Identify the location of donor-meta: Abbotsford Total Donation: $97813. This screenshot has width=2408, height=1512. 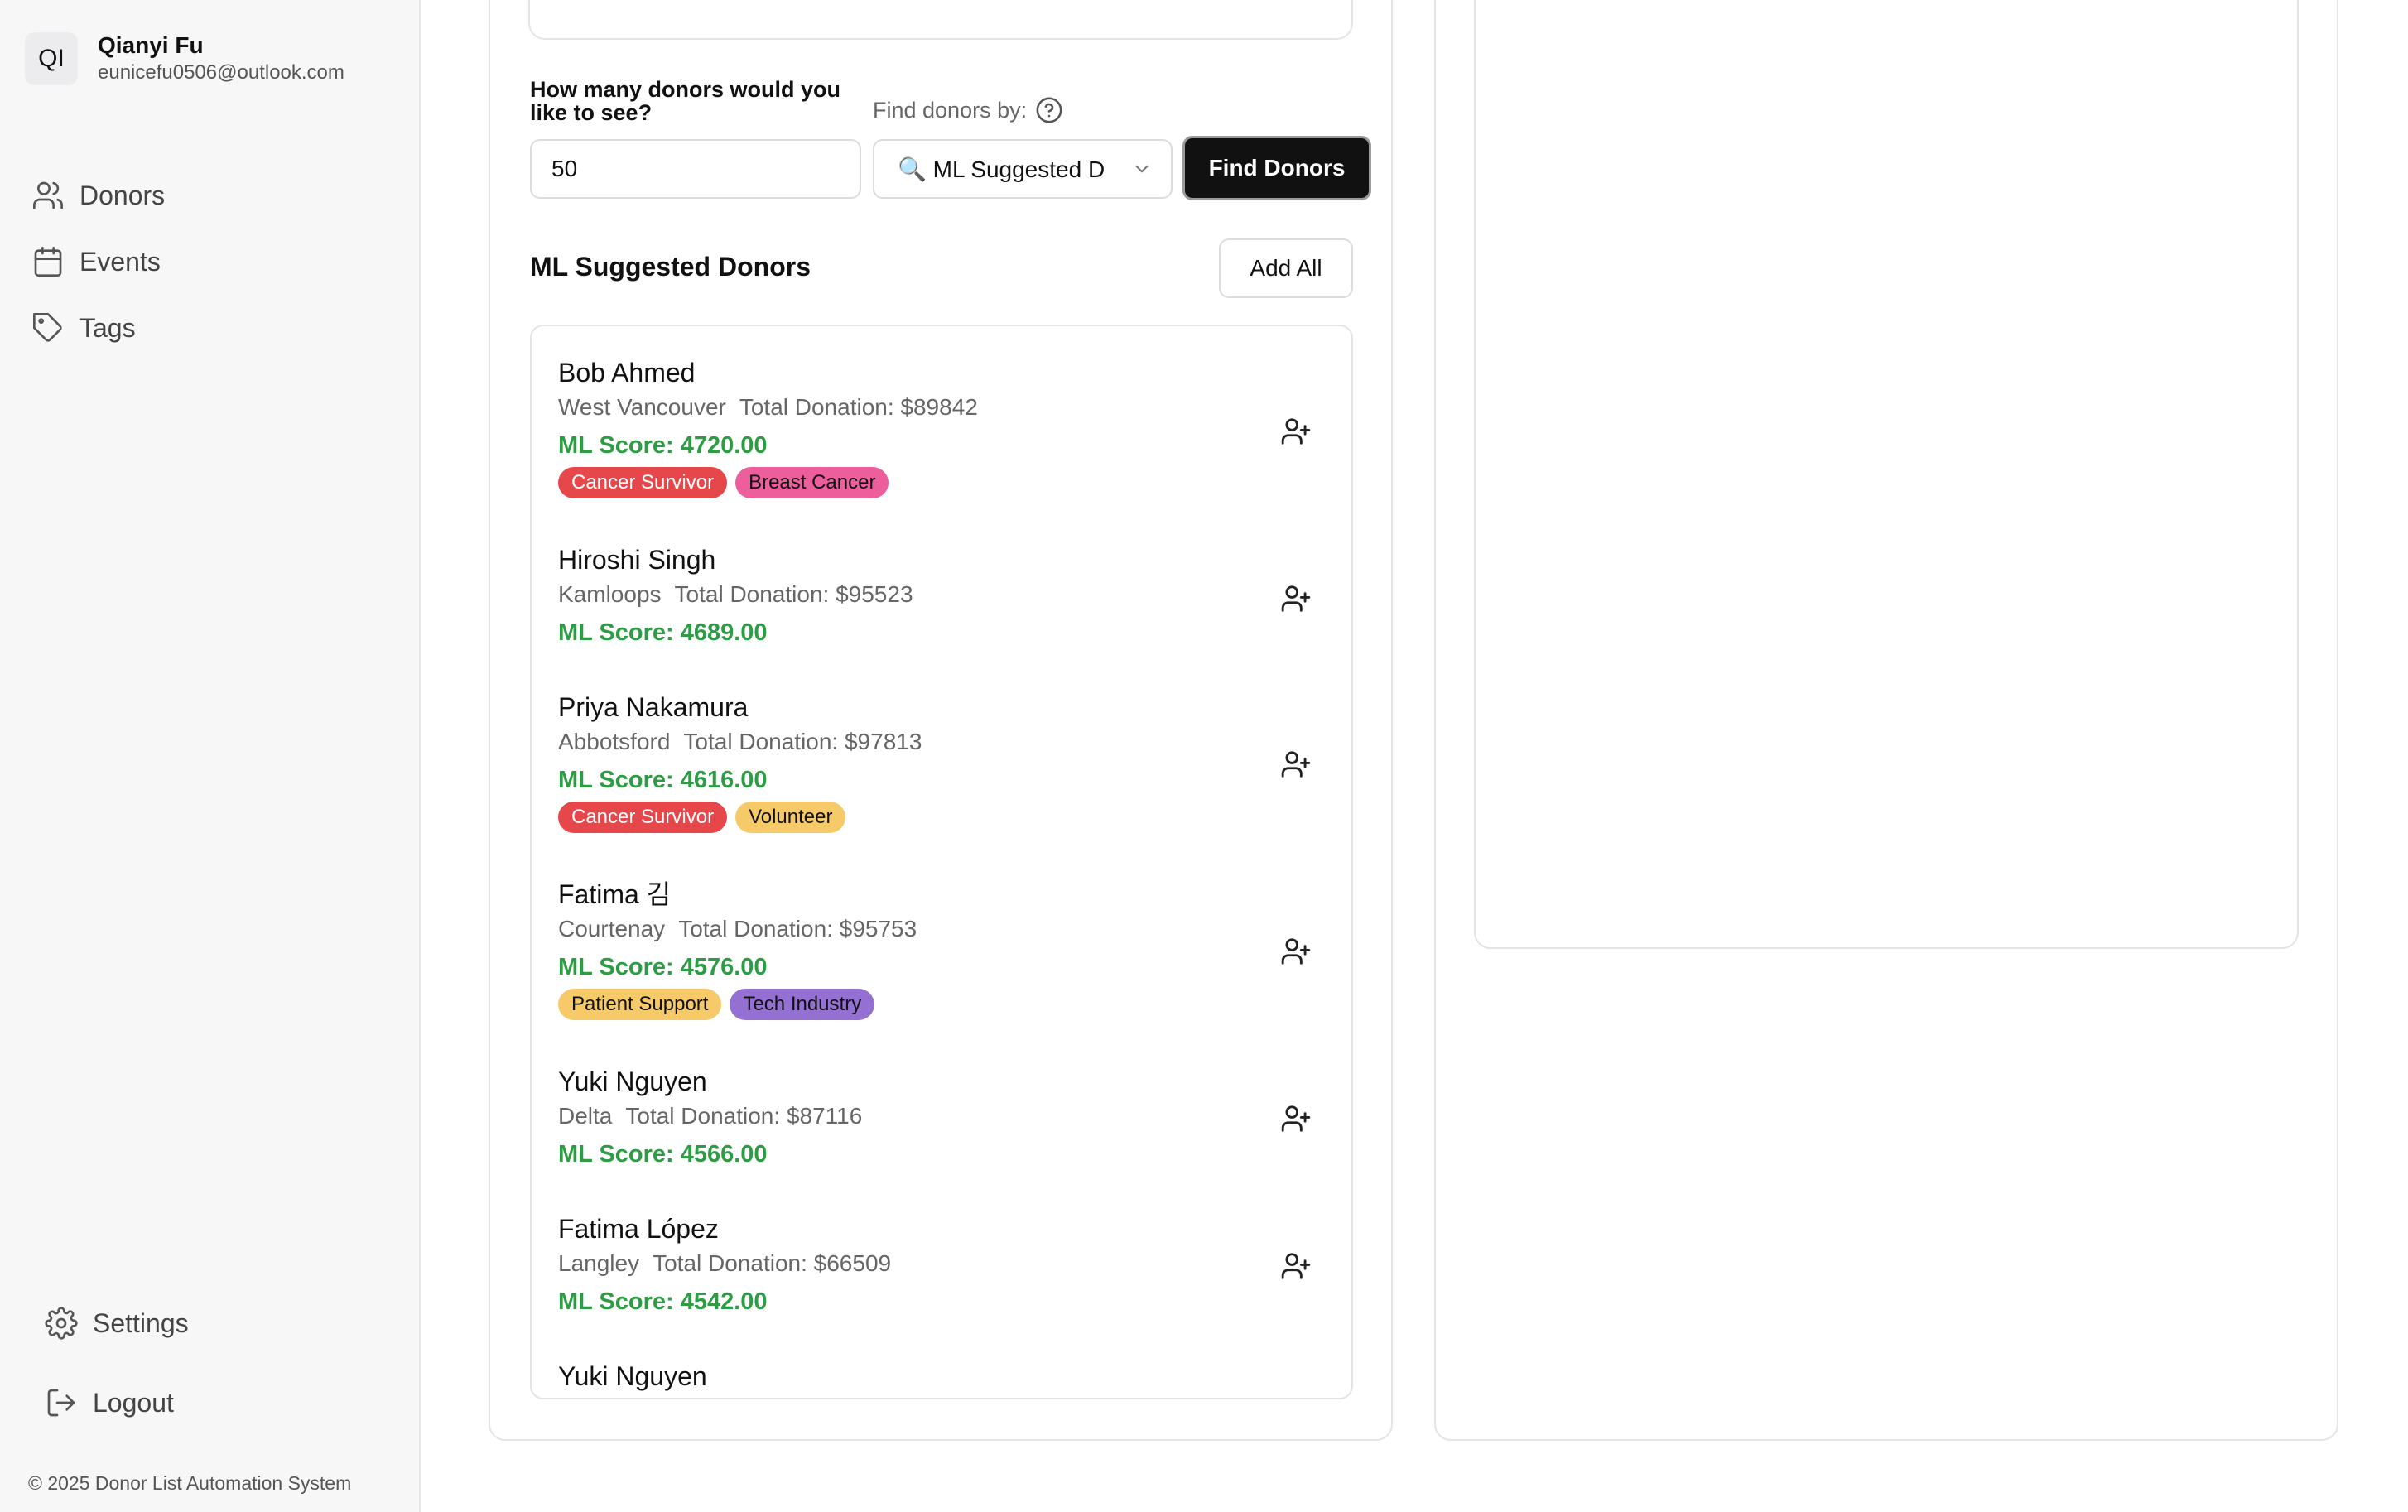
(740, 742).